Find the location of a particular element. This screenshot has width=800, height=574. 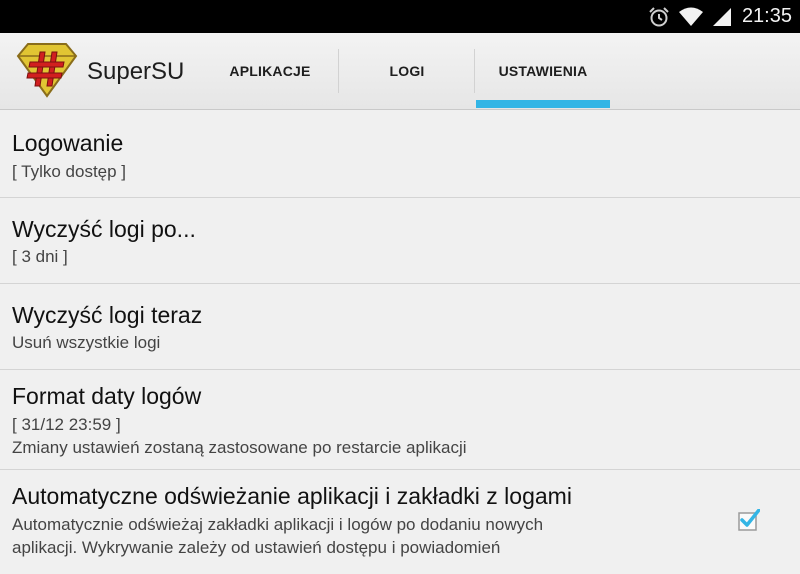

status-time: 21:35 is located at coordinates (766, 16).